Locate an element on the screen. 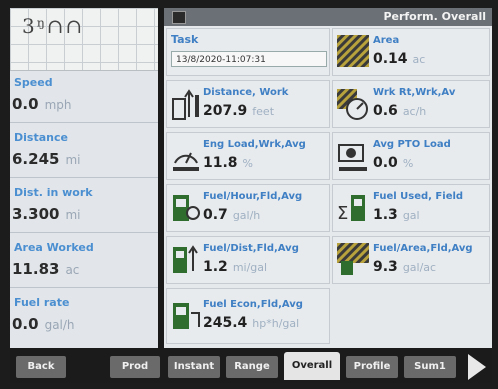  tile-fuel-hour: Fuel/Hour,Fld,Avg 0.7 gal/h is located at coordinates (248, 208).